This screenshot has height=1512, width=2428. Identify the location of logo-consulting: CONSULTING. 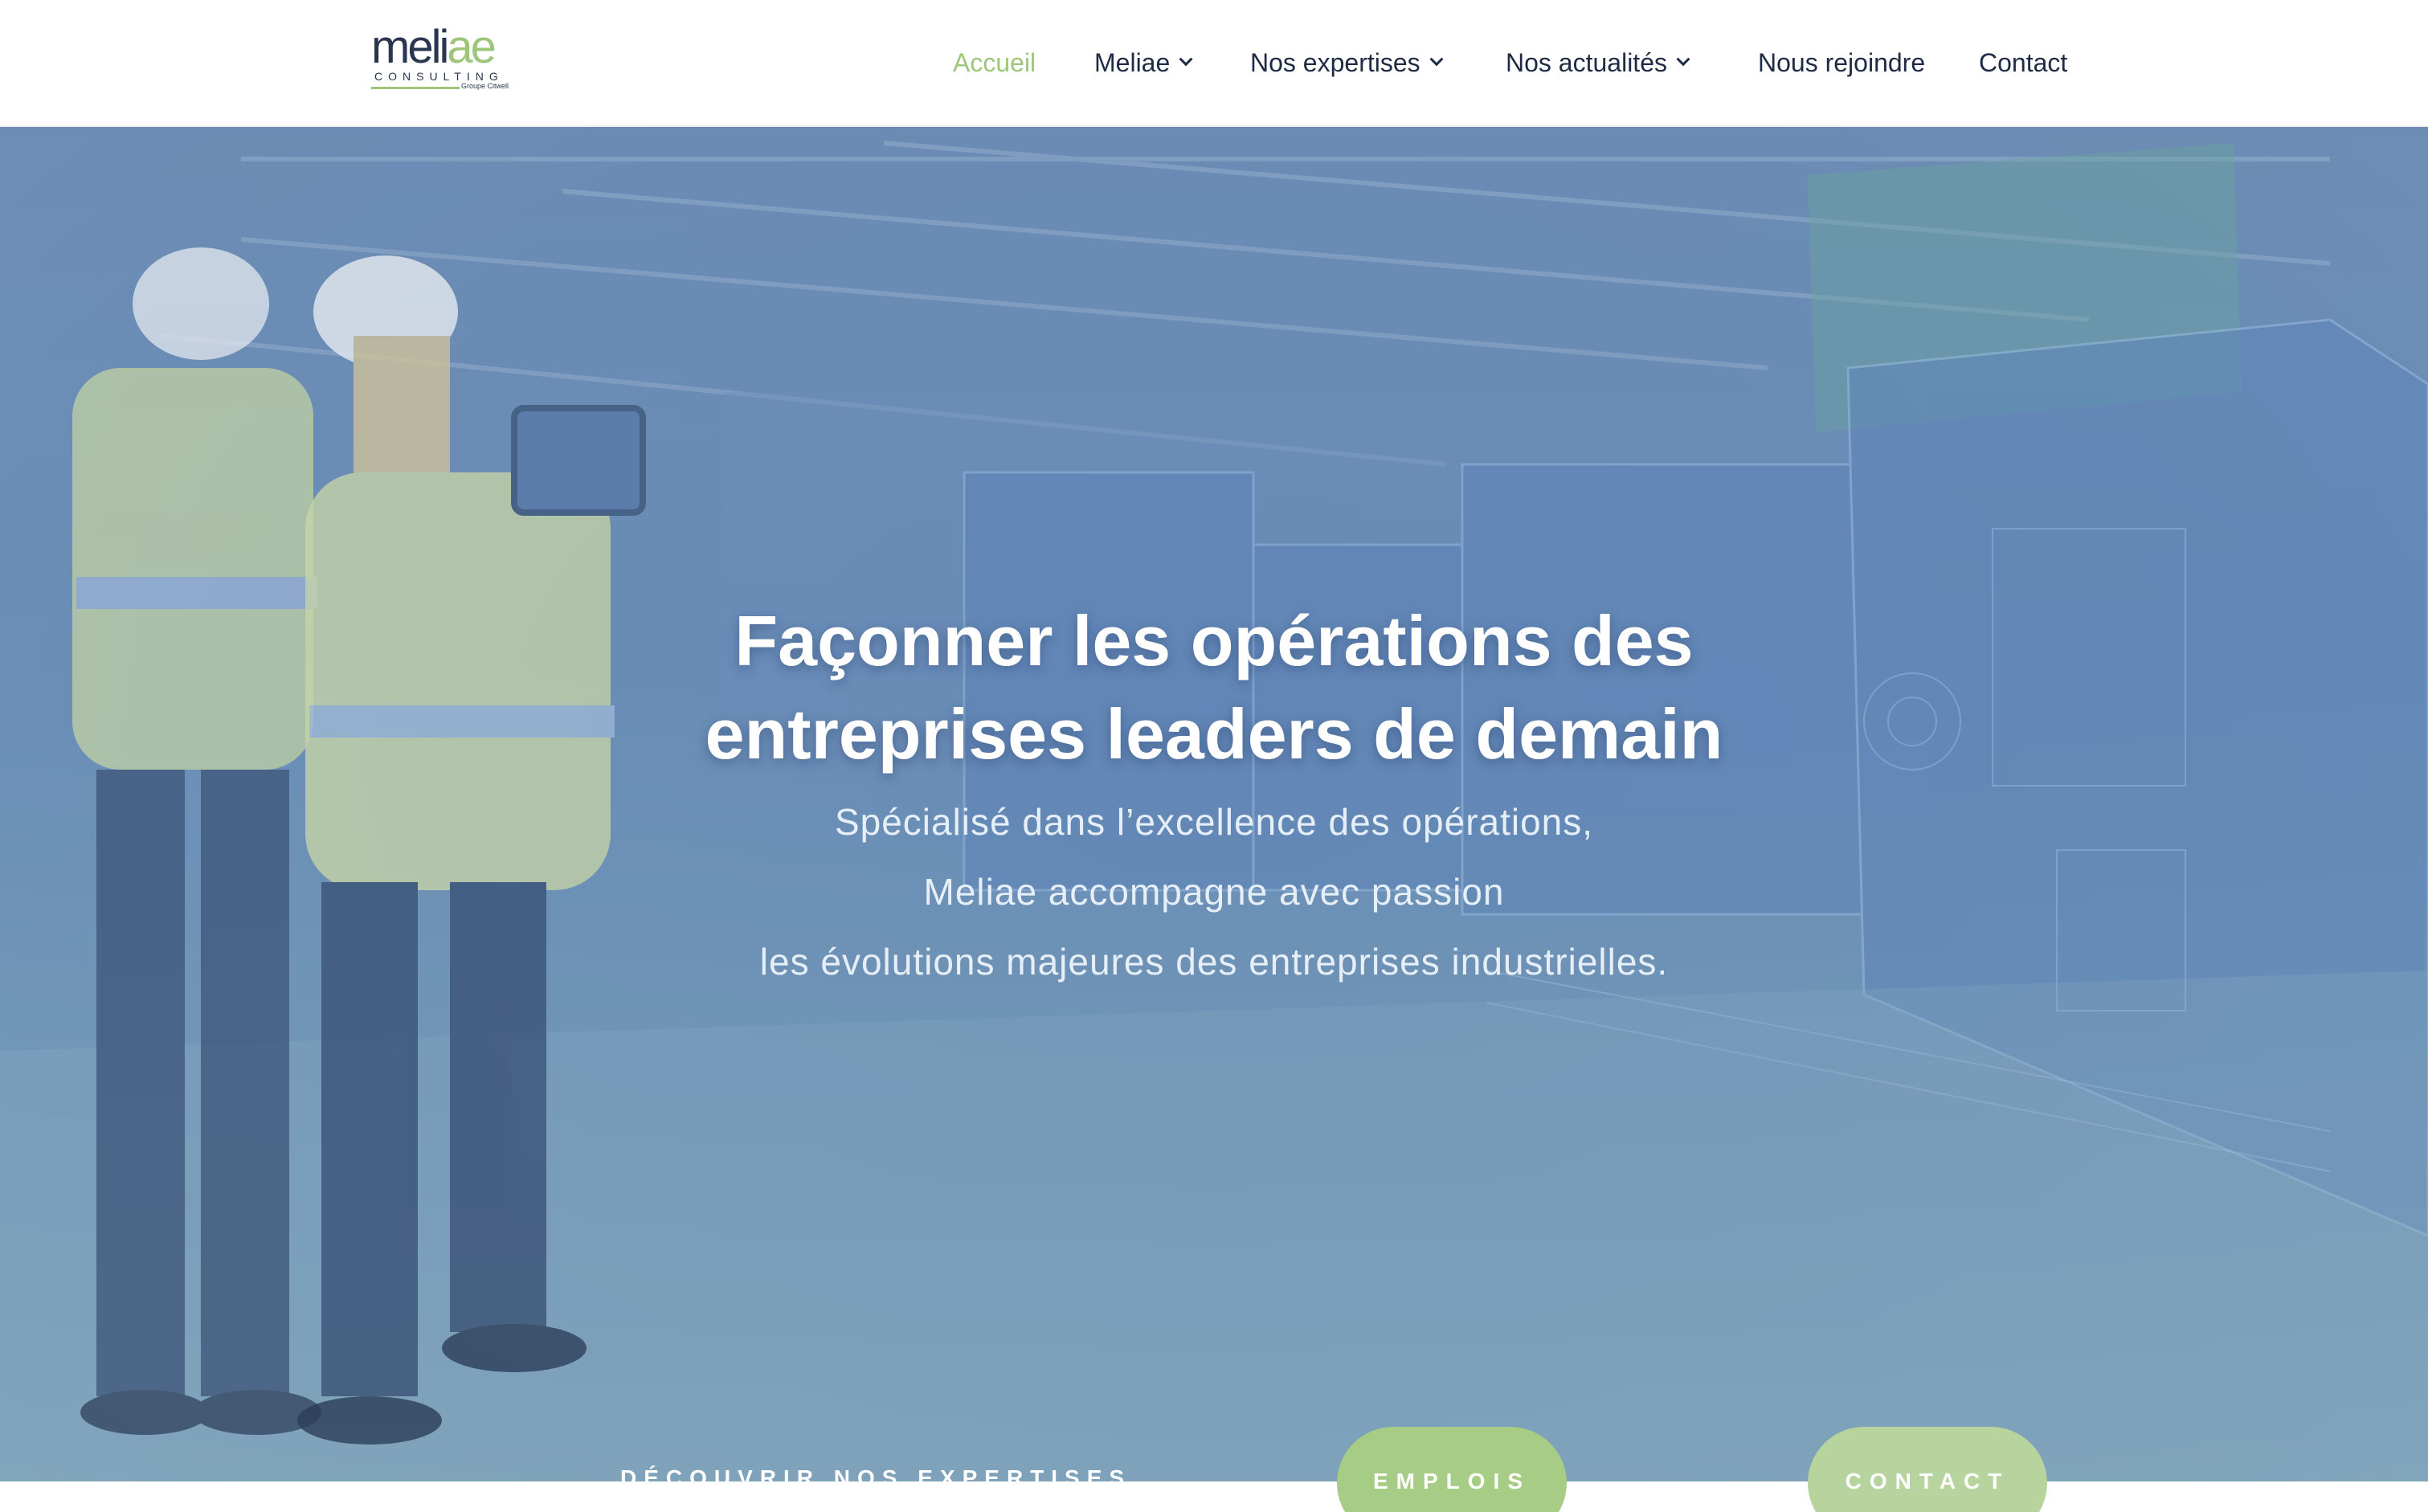
(439, 76).